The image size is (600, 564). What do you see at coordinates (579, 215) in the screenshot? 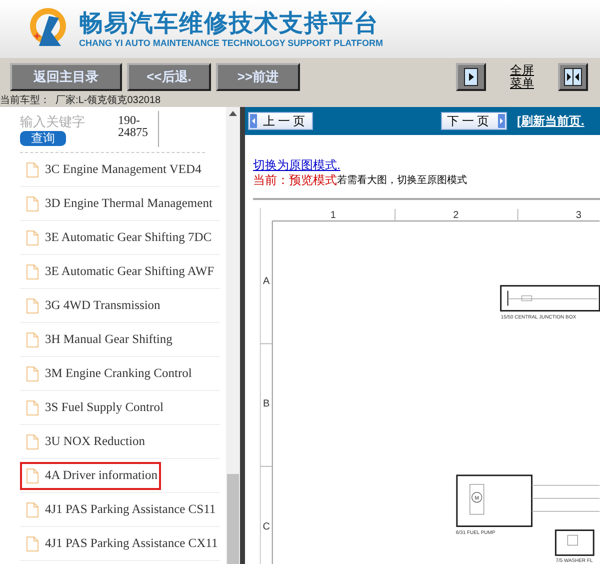
I see `column-number: 3` at bounding box center [579, 215].